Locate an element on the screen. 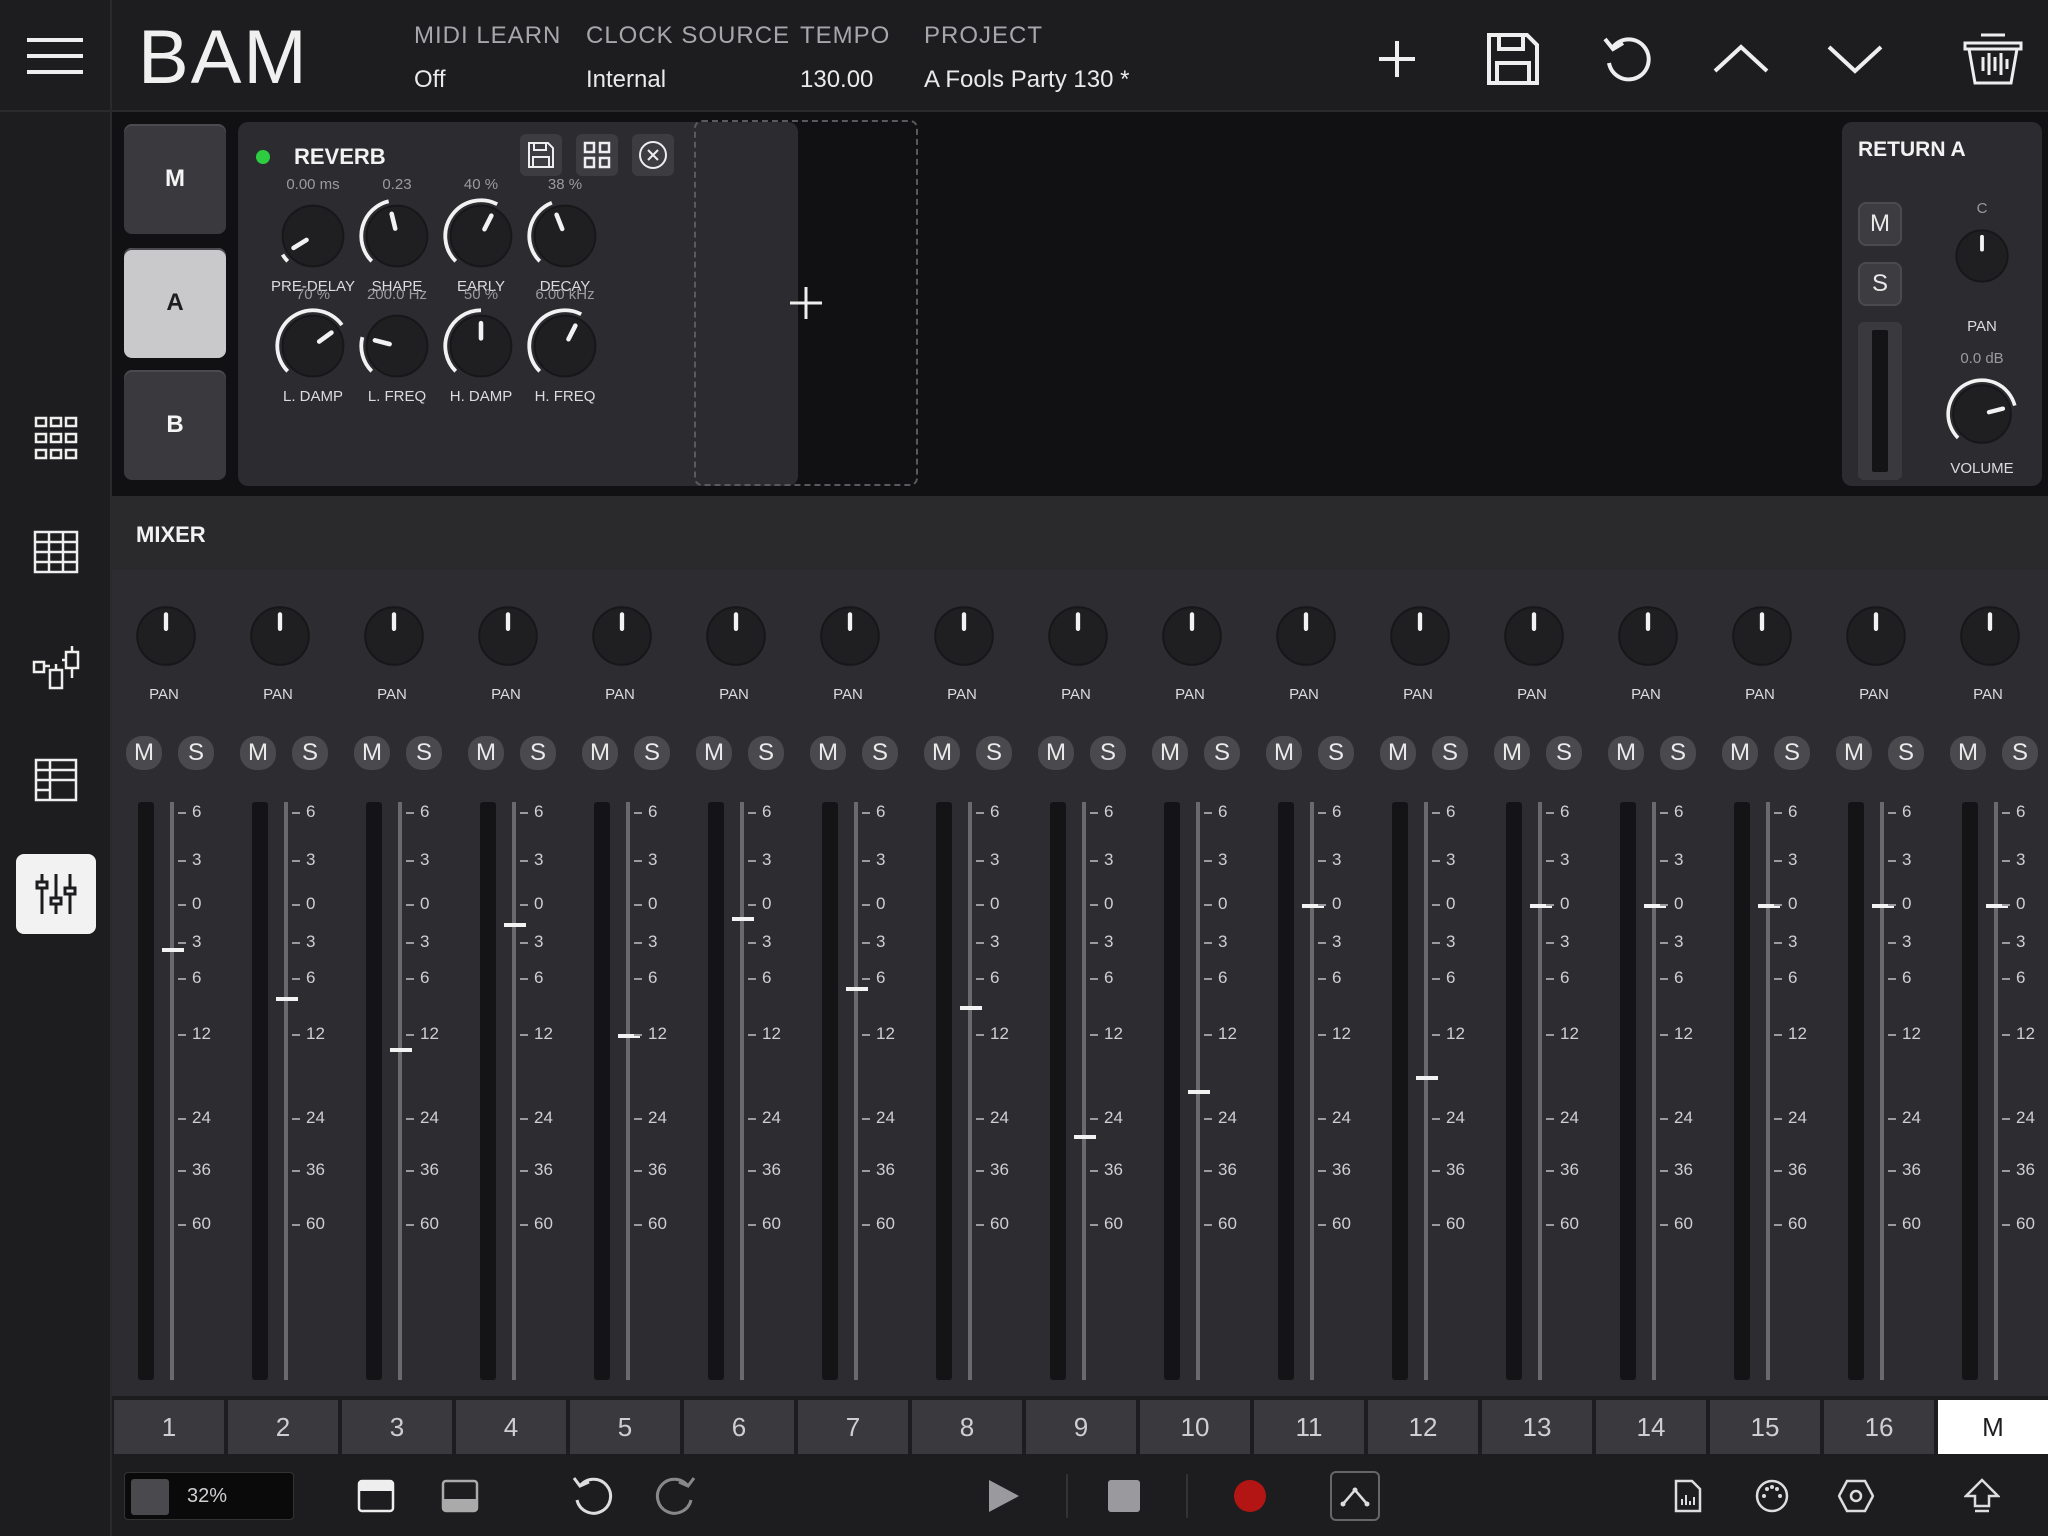 This screenshot has width=2048, height=1536. project-field: PROJECT A Fools Party 130 * is located at coordinates (1026, 58).